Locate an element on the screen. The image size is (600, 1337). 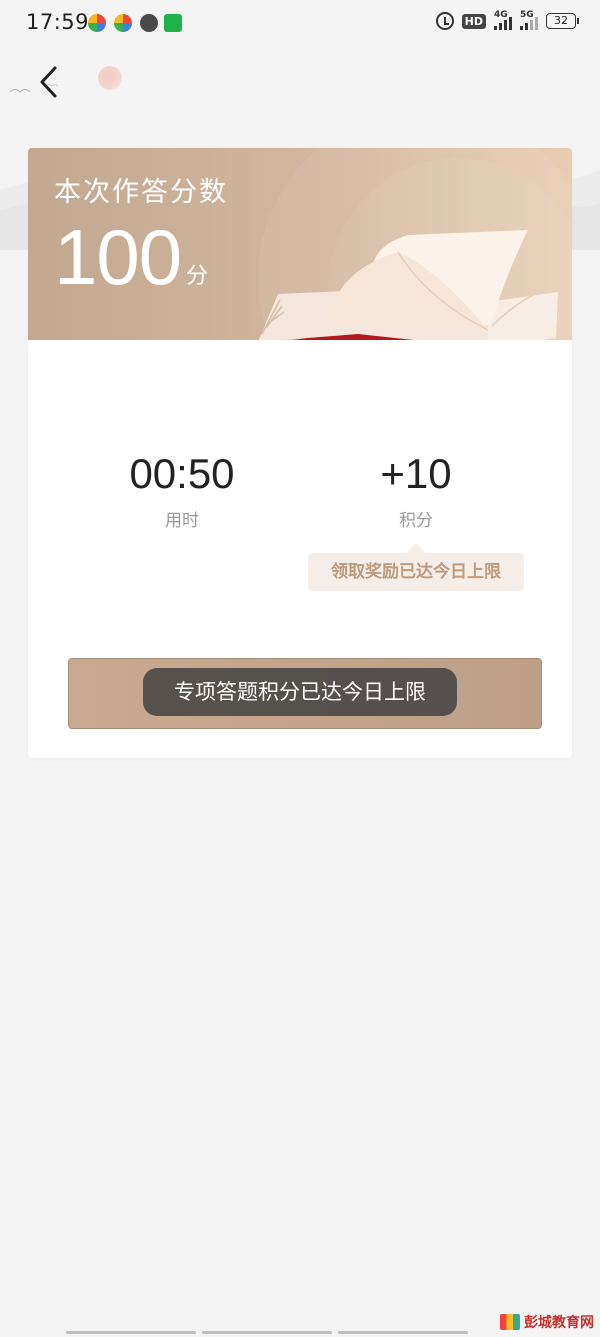
score-banner: 本次作答分数 100 分 is located at coordinates (300, 244).